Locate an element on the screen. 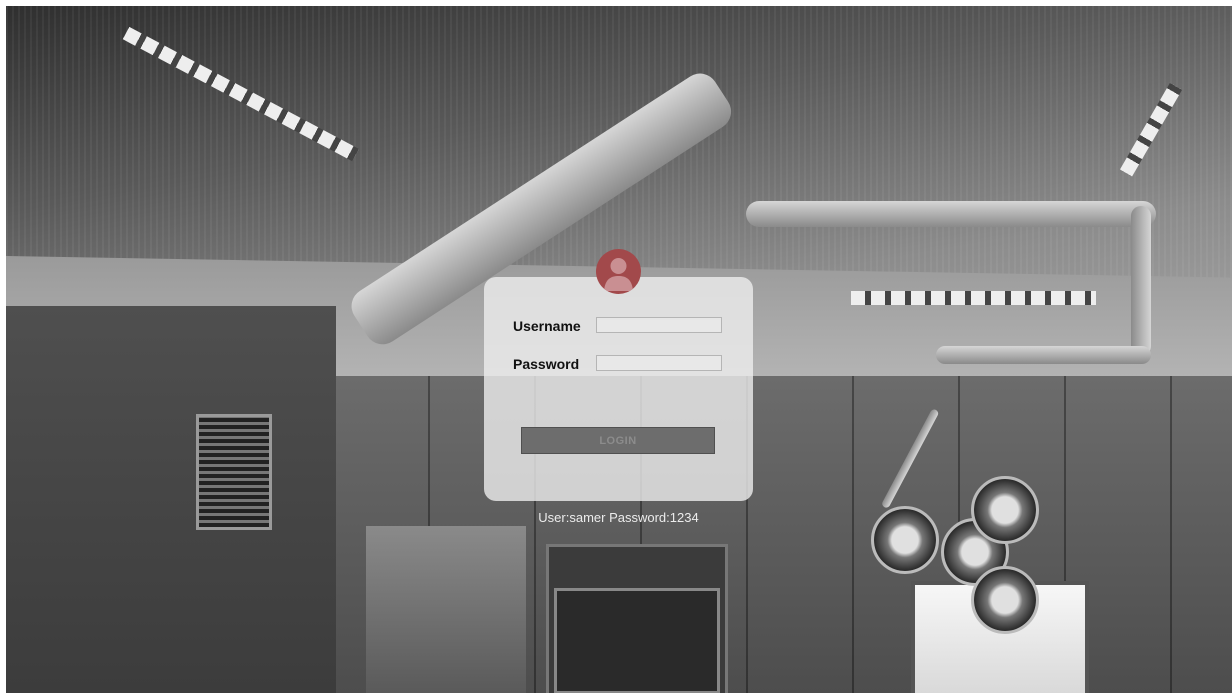 The height and width of the screenshot is (693, 1232). credentials-hint: User:samer Password:1234 is located at coordinates (618, 517).